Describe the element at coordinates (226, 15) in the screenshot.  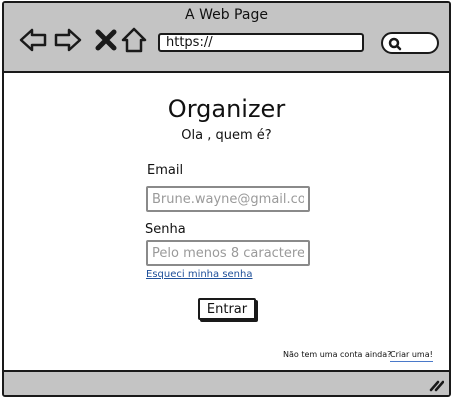
I see `window-title: A Web Page` at that location.